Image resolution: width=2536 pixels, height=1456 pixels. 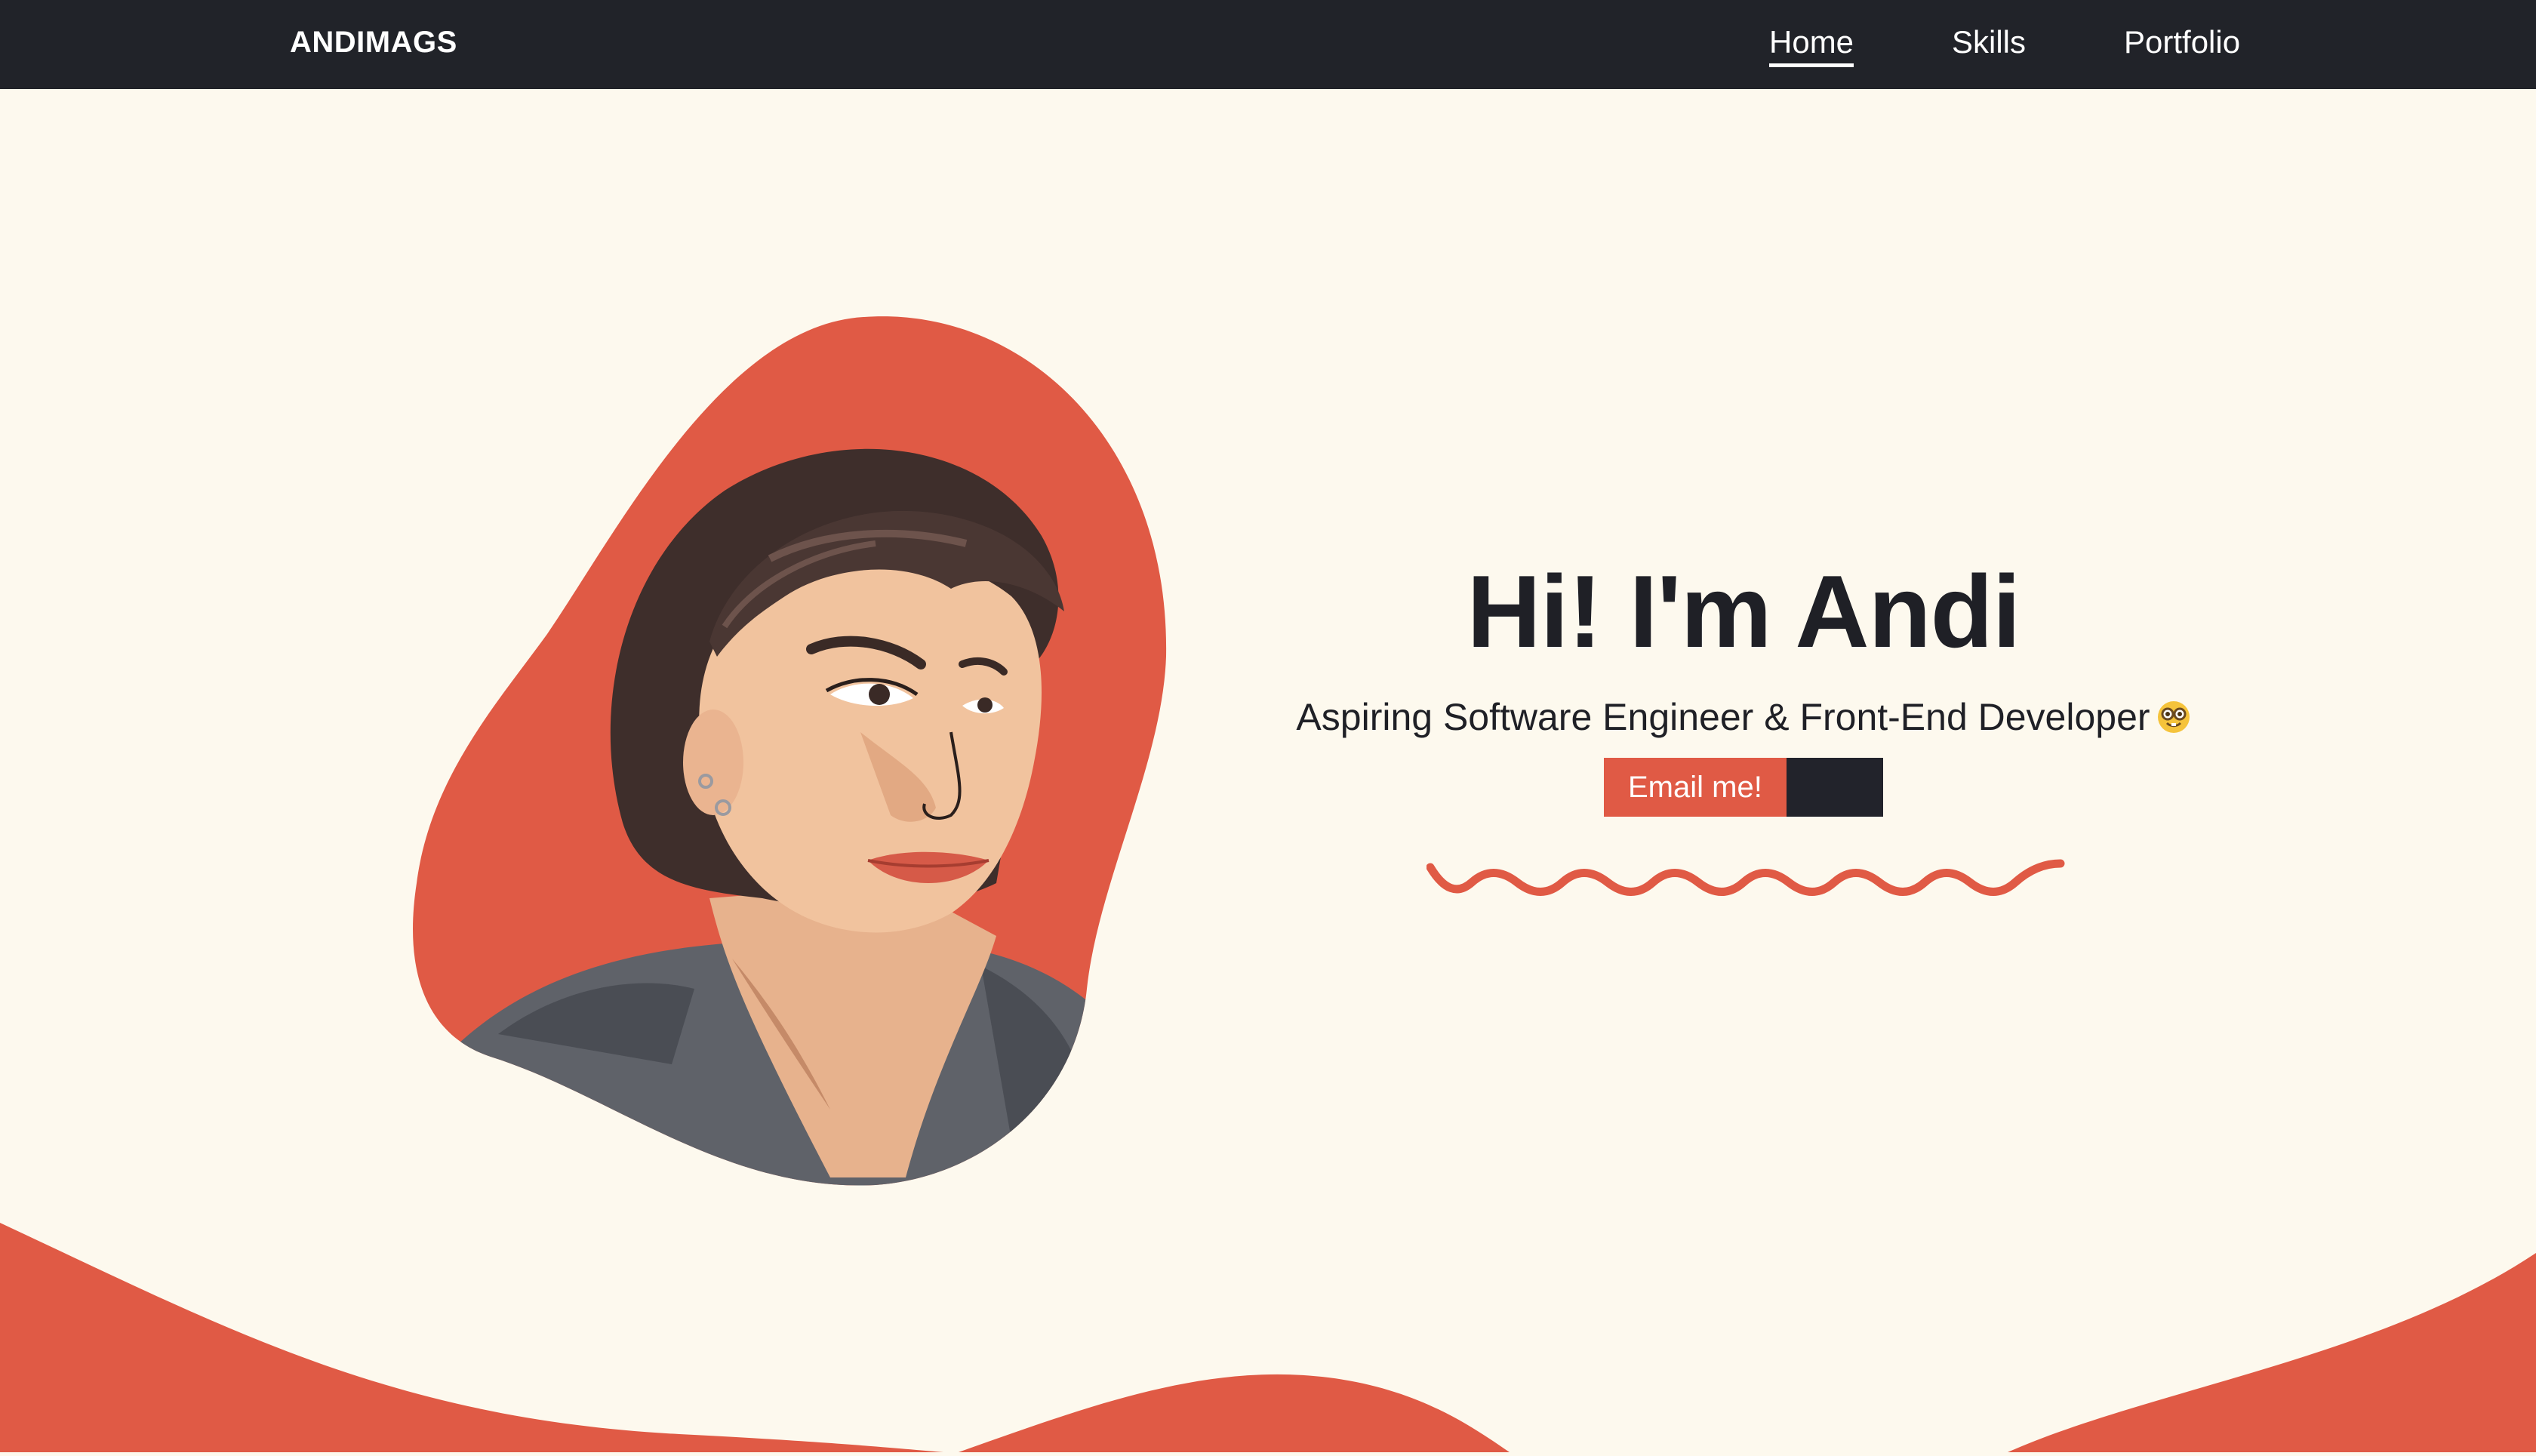 What do you see at coordinates (1834, 787) in the screenshot?
I see `email-button-accent` at bounding box center [1834, 787].